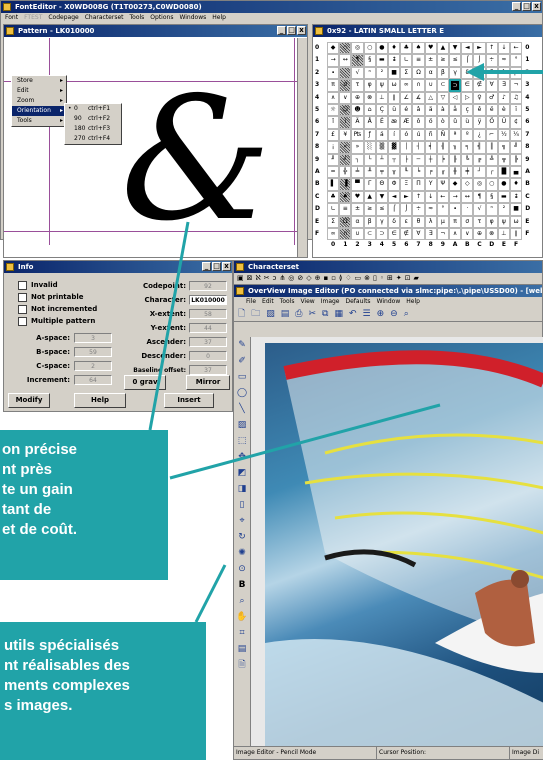 This screenshot has width=543, height=760. What do you see at coordinates (516, 184) in the screenshot?
I see `grid-cell: ♦` at bounding box center [516, 184].